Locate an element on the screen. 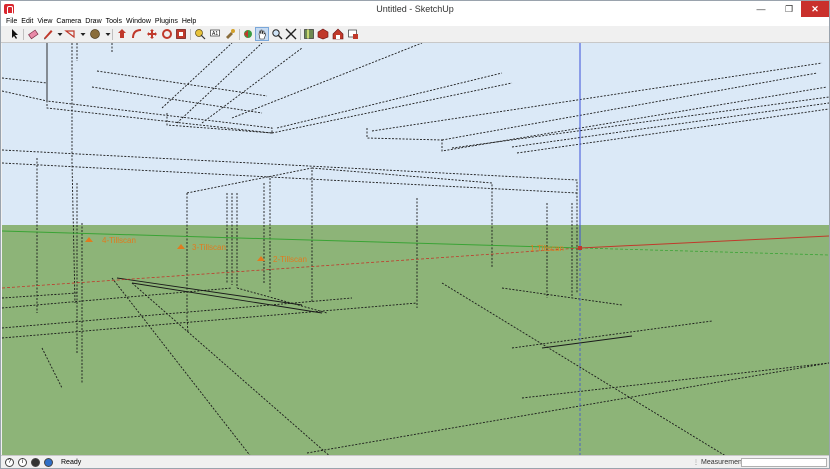  grip-icon: ⋮ is located at coordinates (696, 462).